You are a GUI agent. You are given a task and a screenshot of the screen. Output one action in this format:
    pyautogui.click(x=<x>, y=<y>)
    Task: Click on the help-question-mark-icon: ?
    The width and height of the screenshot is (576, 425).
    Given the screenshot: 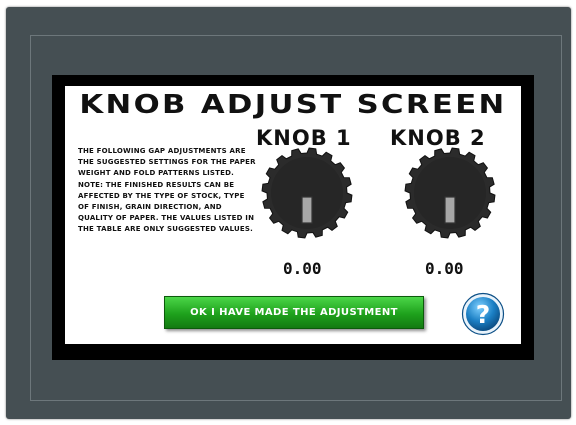 What is the action you would take?
    pyautogui.click(x=483, y=314)
    